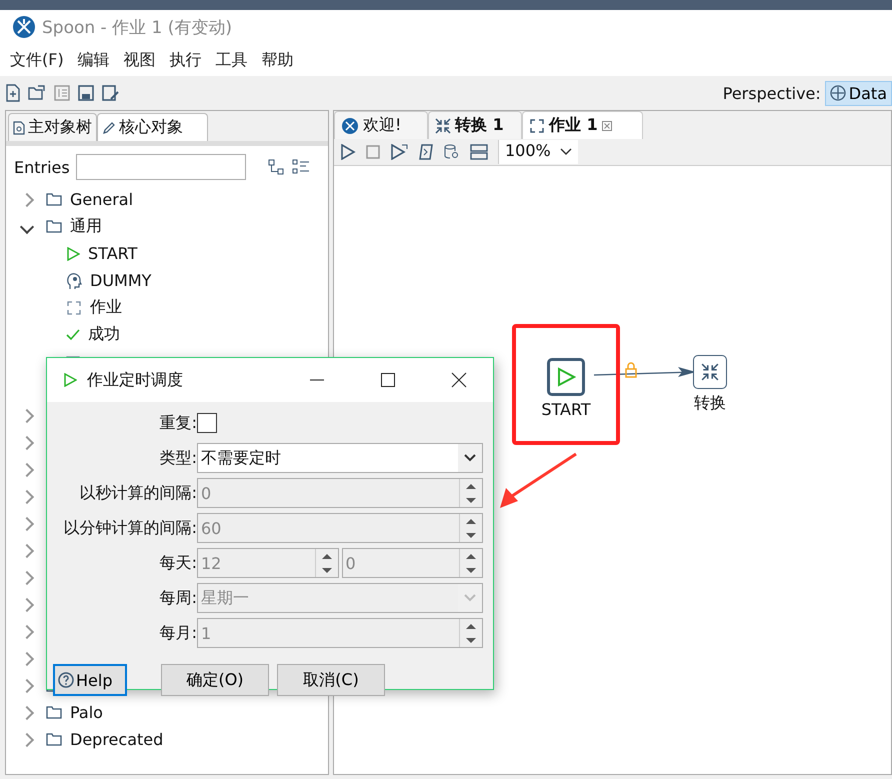 This screenshot has height=779, width=892. What do you see at coordinates (177, 423) in the screenshot?
I see `field-label: 重复:` at bounding box center [177, 423].